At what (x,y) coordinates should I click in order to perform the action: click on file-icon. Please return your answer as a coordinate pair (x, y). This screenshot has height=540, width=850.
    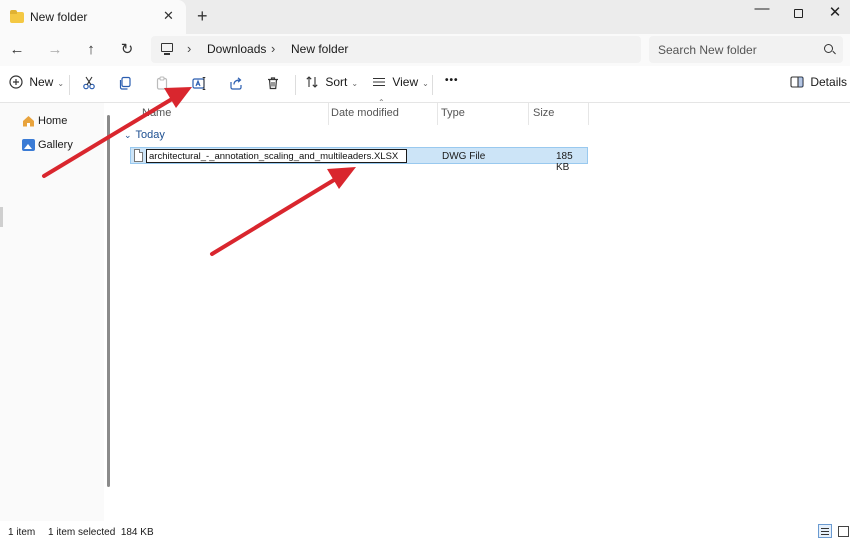
    Looking at the image, I should click on (138, 155).